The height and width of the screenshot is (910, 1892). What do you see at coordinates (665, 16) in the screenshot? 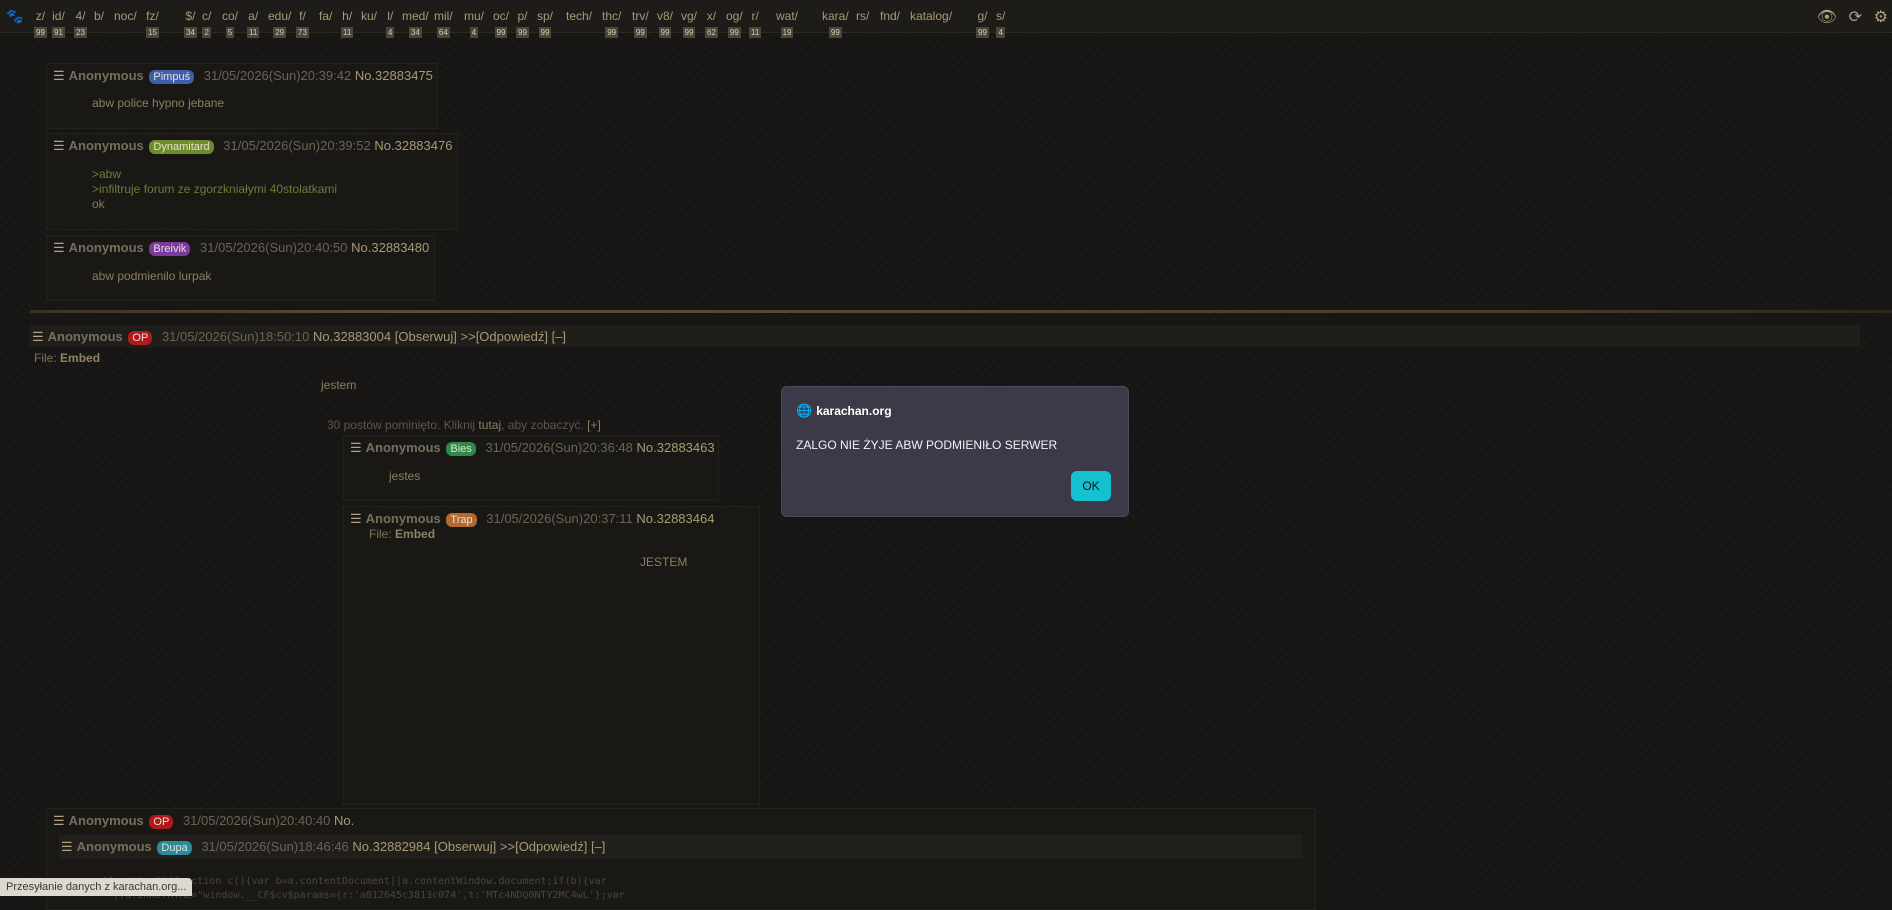
I see `board-name: v8/` at bounding box center [665, 16].